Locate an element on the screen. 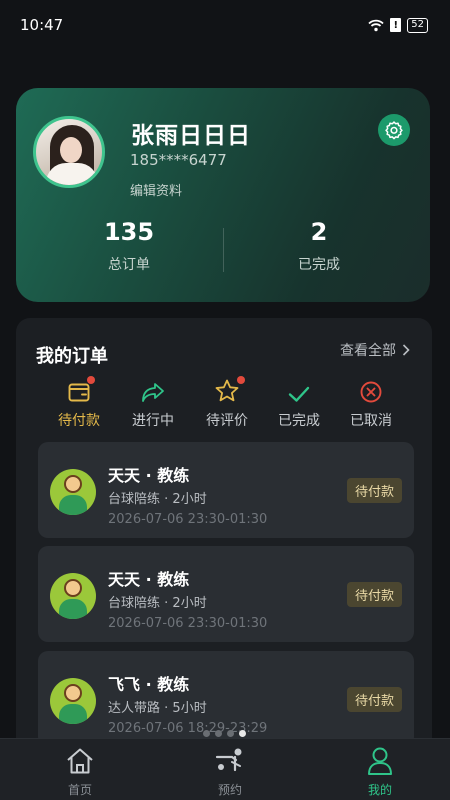 The image size is (450, 800). tab-completed: 已完成 is located at coordinates (299, 403).